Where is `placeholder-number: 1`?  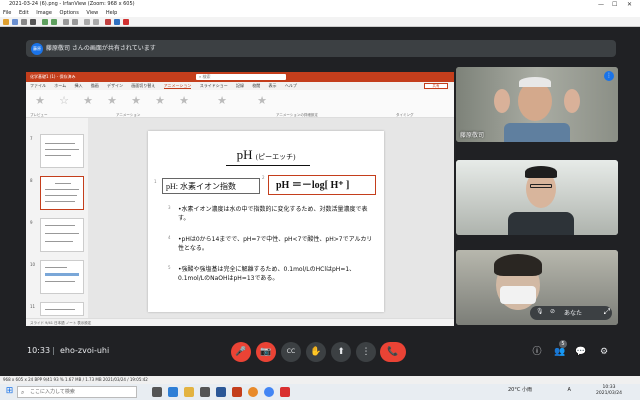
placeholder-number: 1 is located at coordinates (155, 181).